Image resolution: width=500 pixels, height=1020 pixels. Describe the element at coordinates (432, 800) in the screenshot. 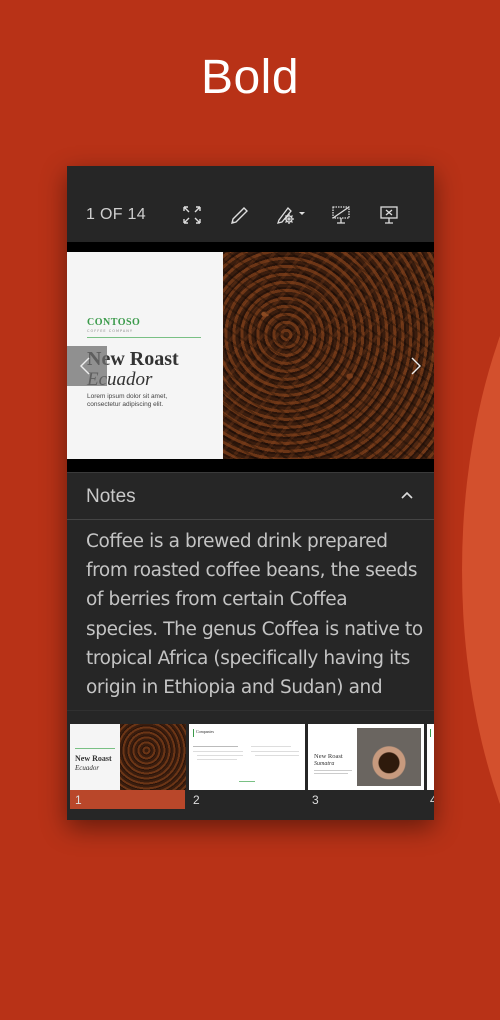

I see `thumbnail-number: 4` at that location.